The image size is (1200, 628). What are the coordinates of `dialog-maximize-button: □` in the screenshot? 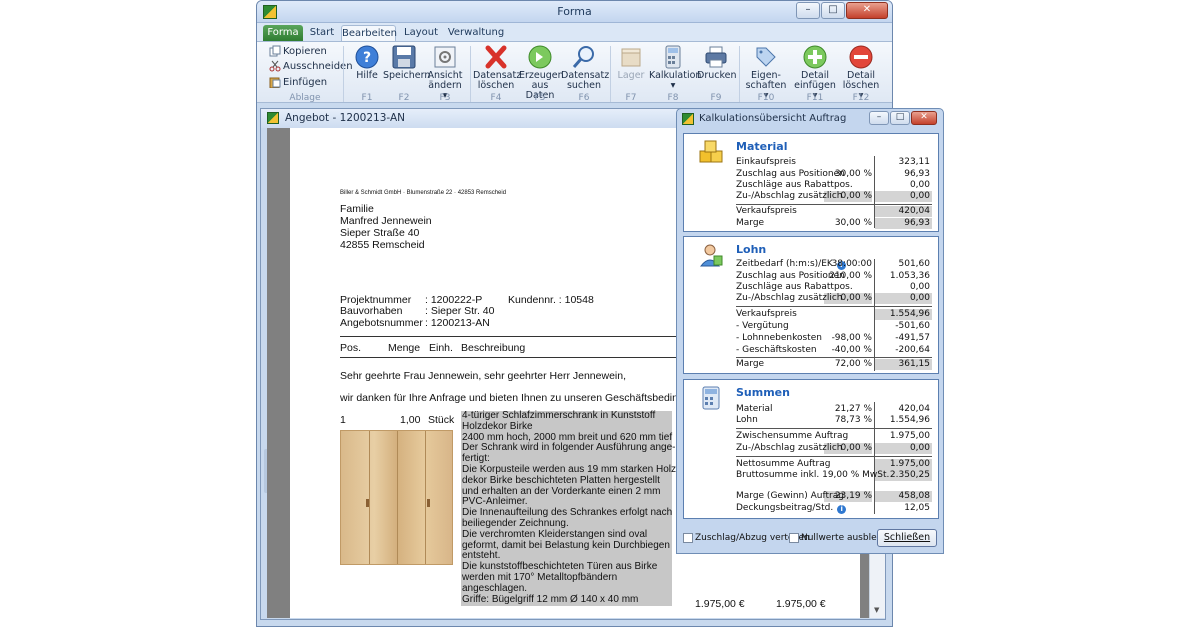 It's located at (900, 118).